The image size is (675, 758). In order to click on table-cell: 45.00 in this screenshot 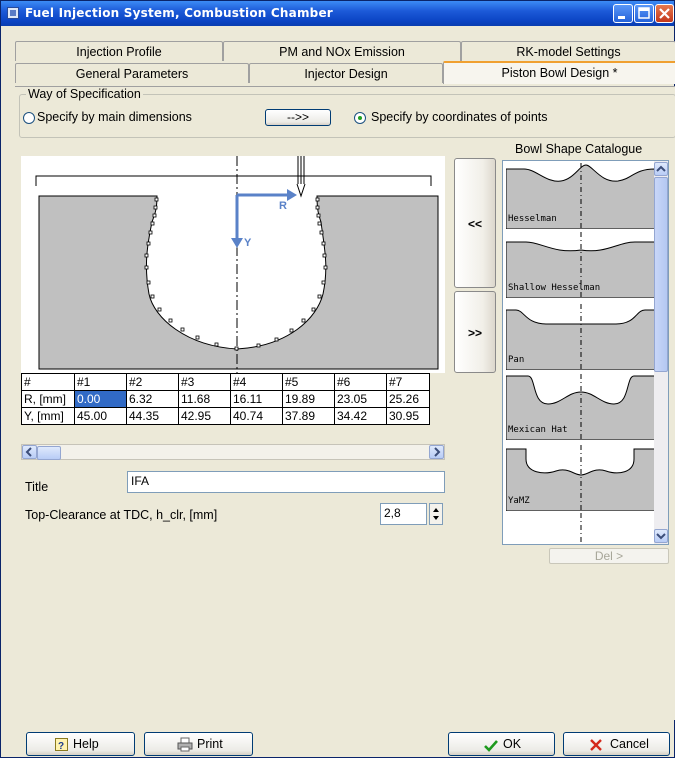, I will do `click(100, 416)`.